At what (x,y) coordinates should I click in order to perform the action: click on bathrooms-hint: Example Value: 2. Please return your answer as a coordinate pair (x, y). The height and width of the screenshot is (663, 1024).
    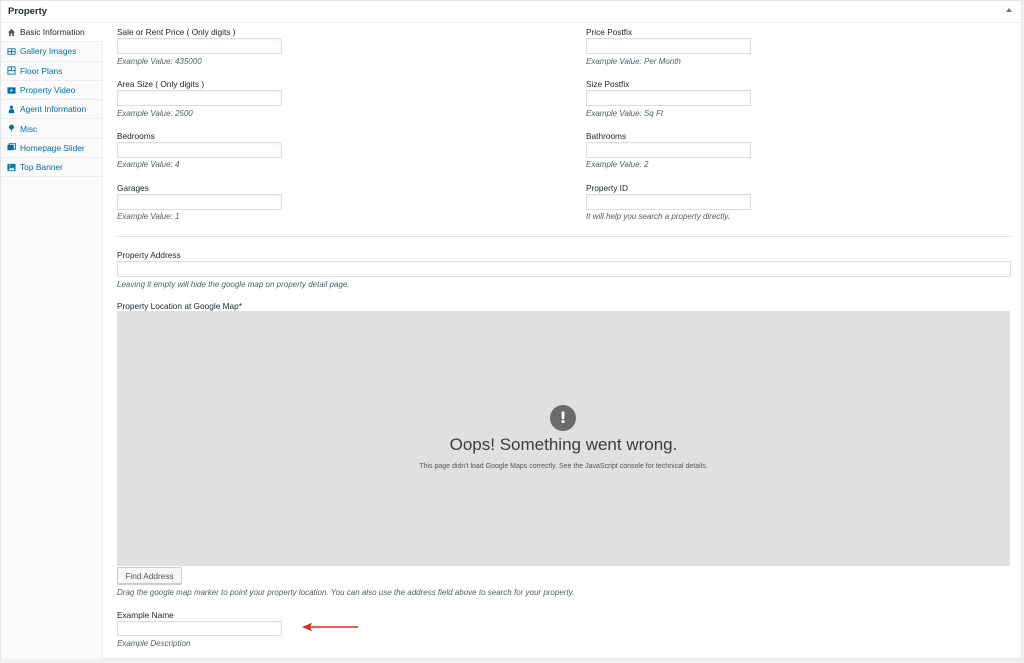
    Looking at the image, I should click on (617, 164).